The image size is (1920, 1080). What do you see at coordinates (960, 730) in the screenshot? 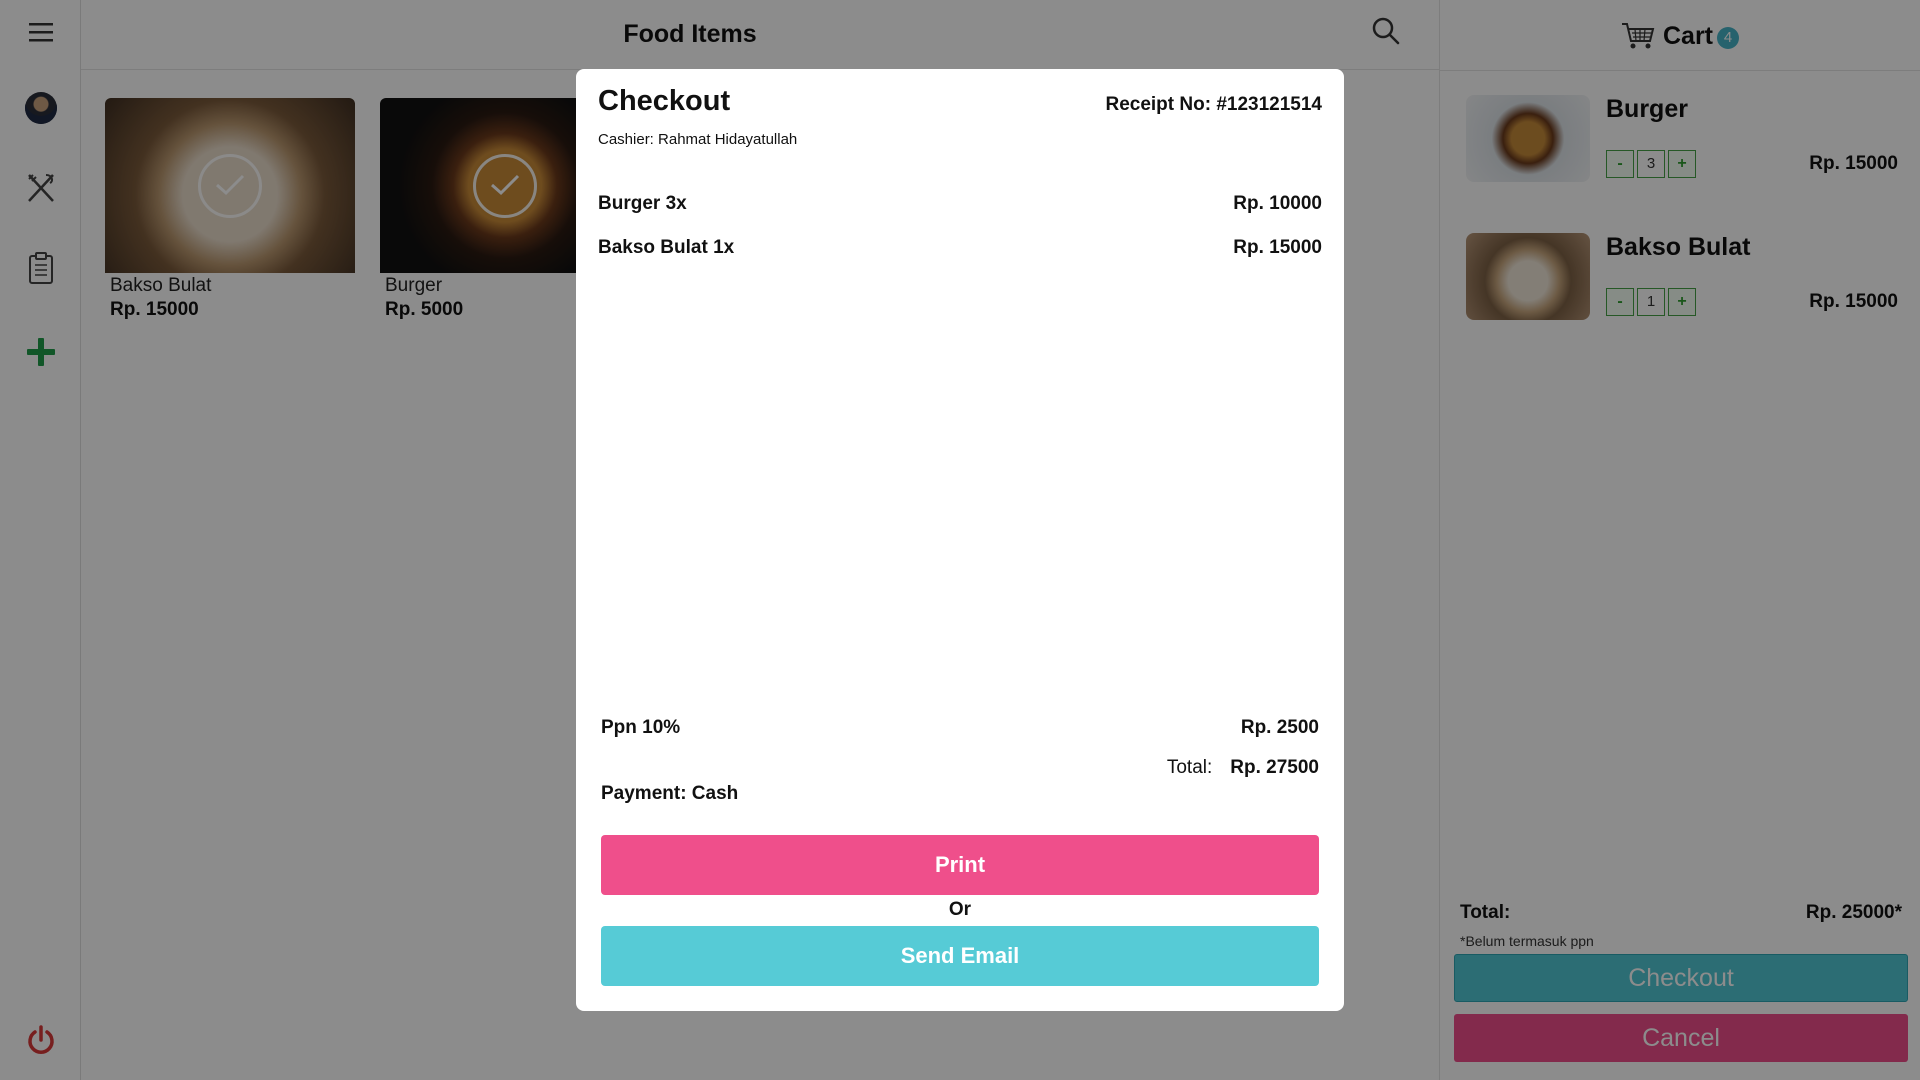
I see `tax-line: Ppn 10% Rp. 2500` at bounding box center [960, 730].